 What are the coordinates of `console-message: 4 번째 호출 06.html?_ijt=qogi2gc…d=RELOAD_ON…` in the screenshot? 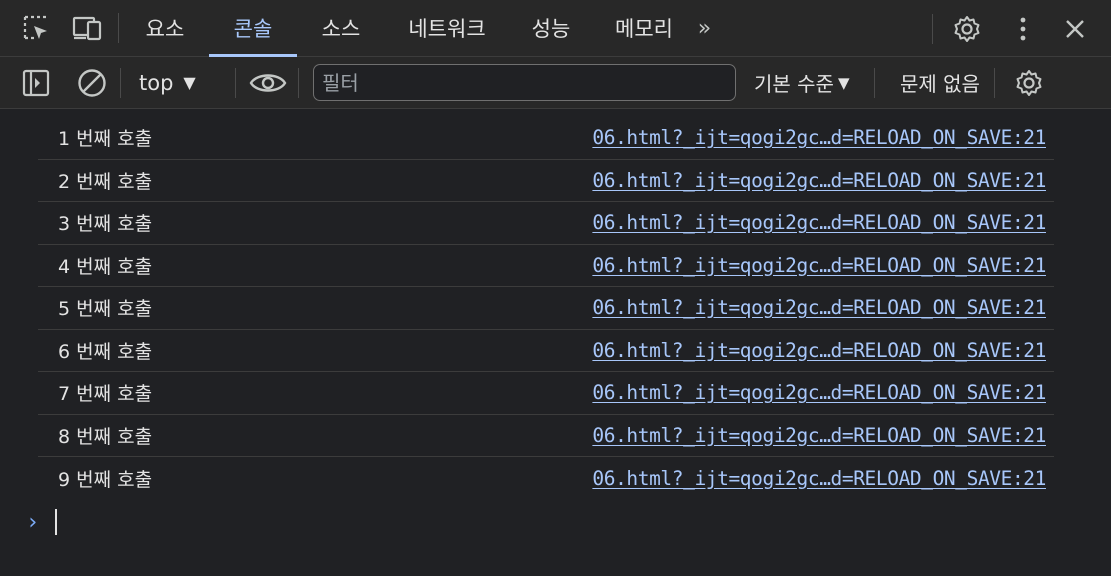 It's located at (546, 266).